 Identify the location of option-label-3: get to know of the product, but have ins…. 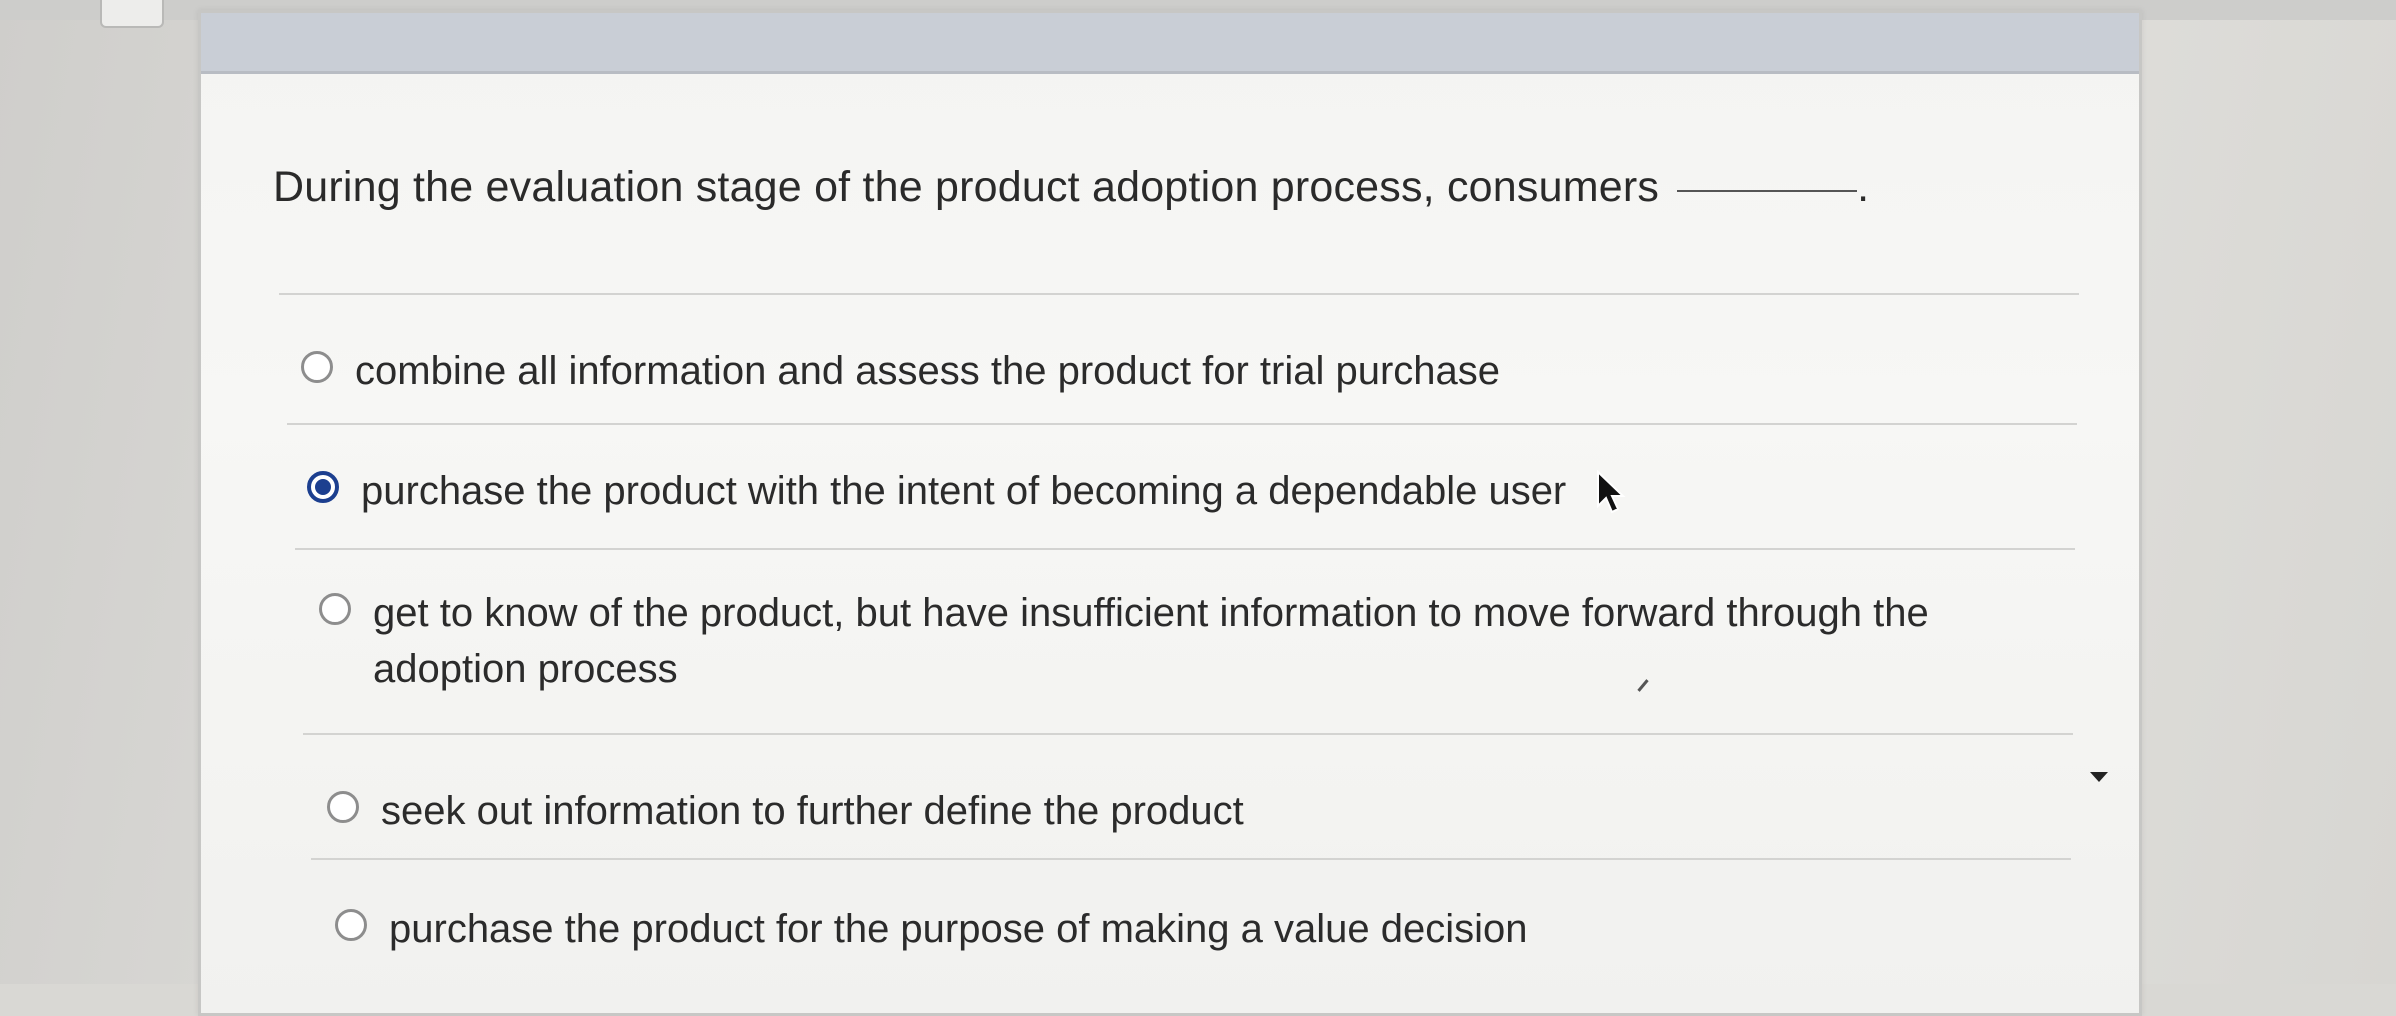
(1151, 641).